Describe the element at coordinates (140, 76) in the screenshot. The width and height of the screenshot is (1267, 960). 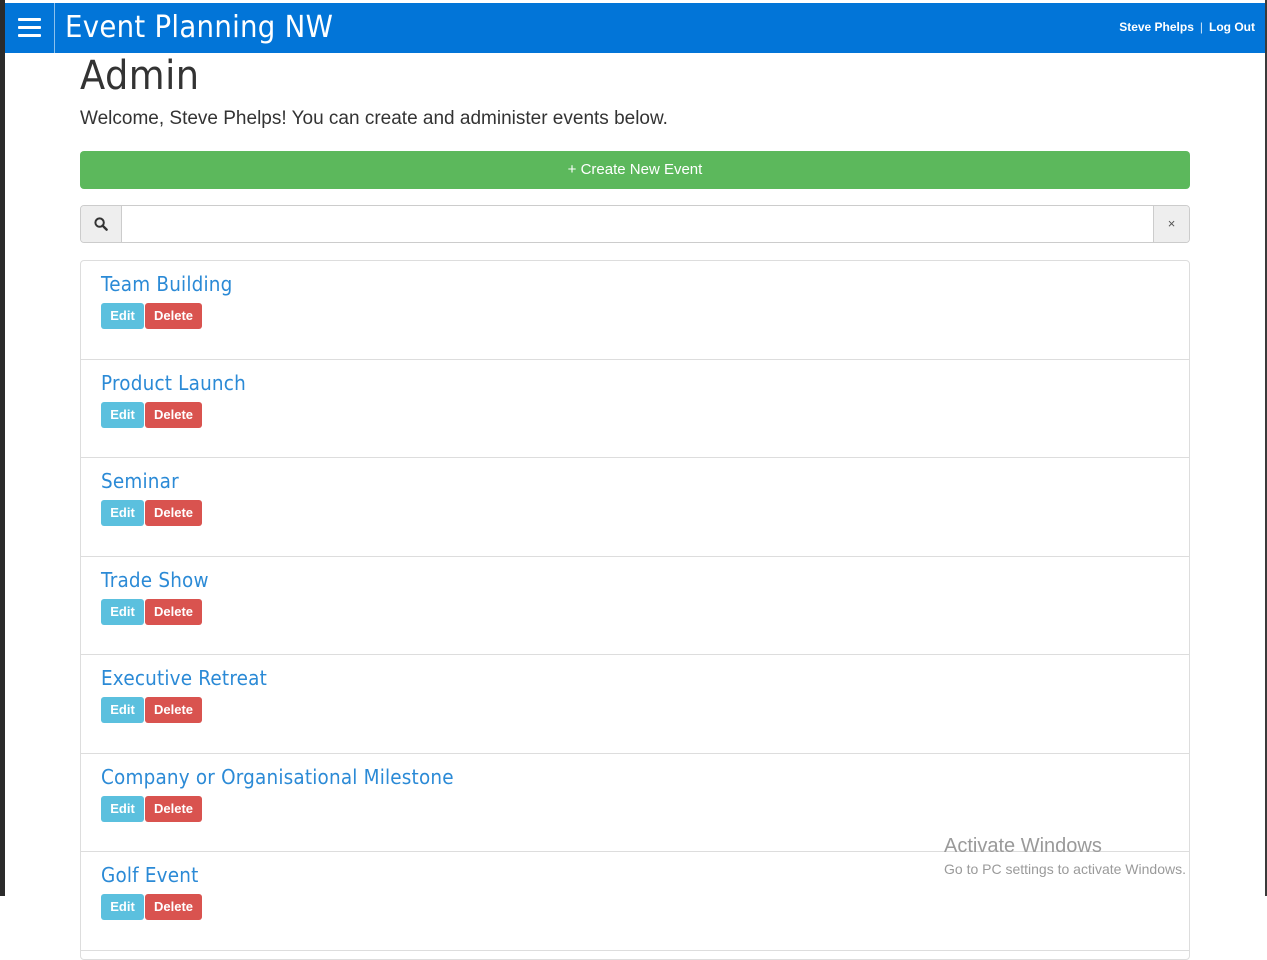
I see `page-title: Admin` at that location.